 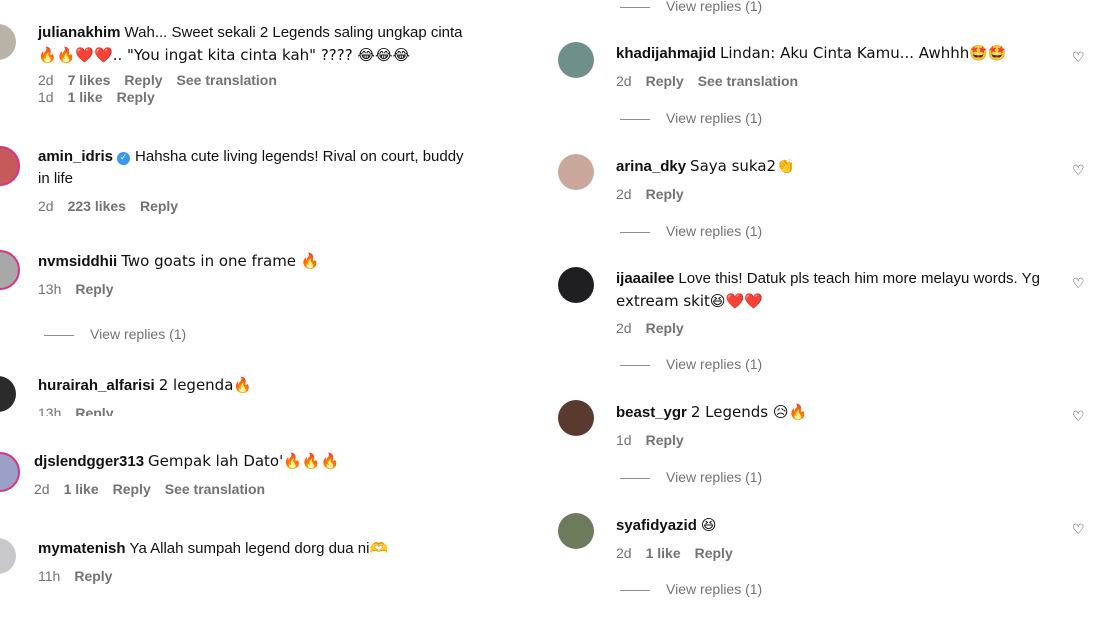 I want to click on comment-text: Gempak lah Dato'🔥🔥🔥, so click(x=244, y=461).